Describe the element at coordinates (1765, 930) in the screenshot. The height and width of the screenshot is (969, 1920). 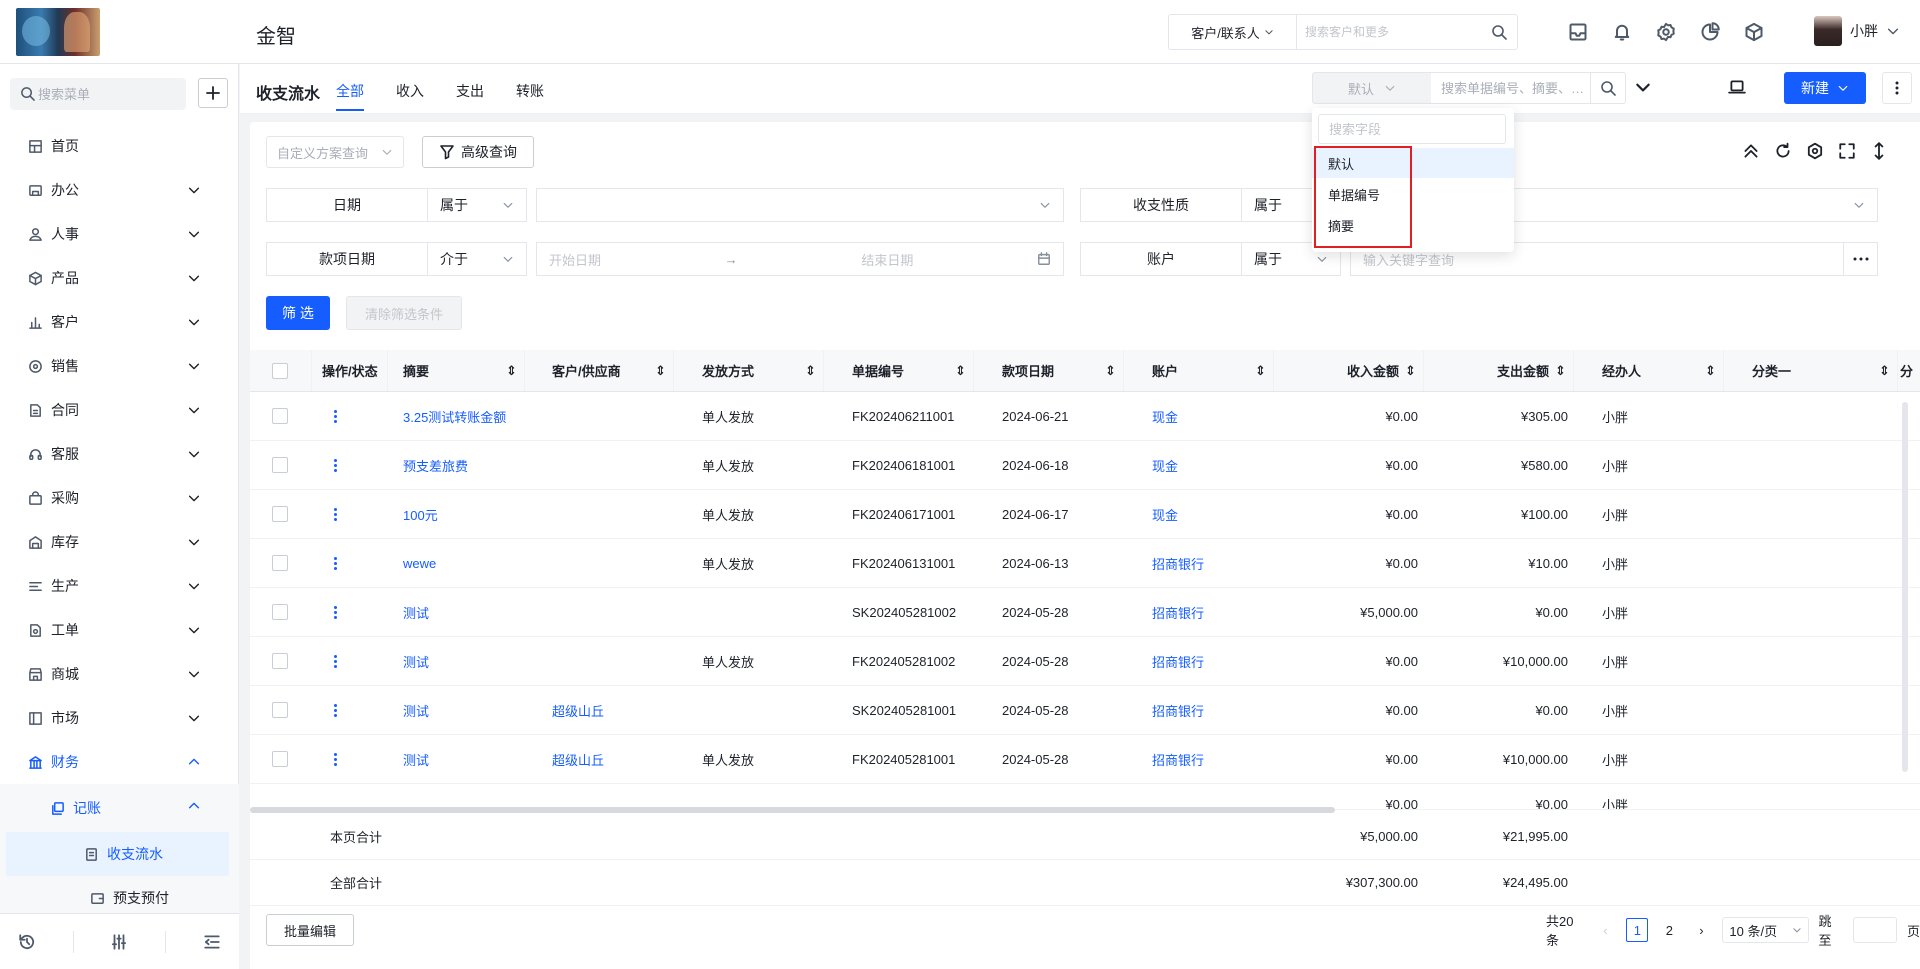
I see `page-size-select: 10 条/页` at that location.